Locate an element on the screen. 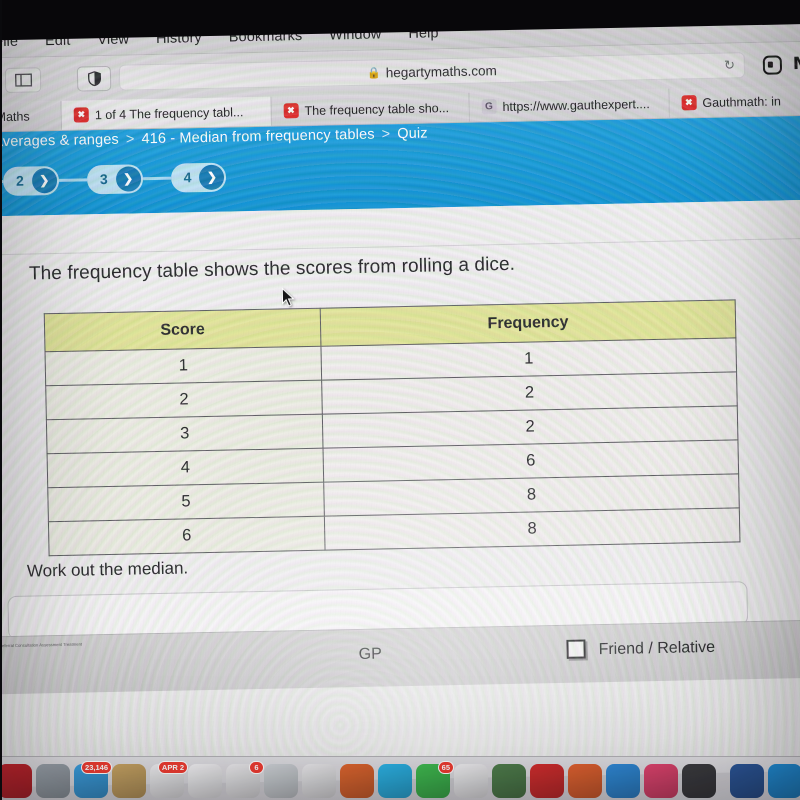  sidebar-icon is located at coordinates (23, 79).